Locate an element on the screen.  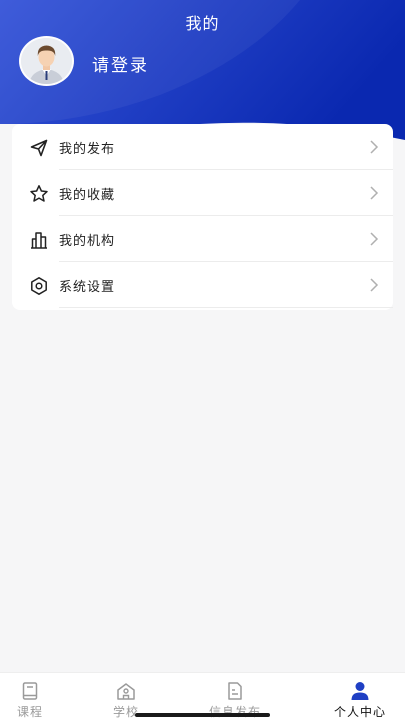
buildings-icon is located at coordinates (39, 240).